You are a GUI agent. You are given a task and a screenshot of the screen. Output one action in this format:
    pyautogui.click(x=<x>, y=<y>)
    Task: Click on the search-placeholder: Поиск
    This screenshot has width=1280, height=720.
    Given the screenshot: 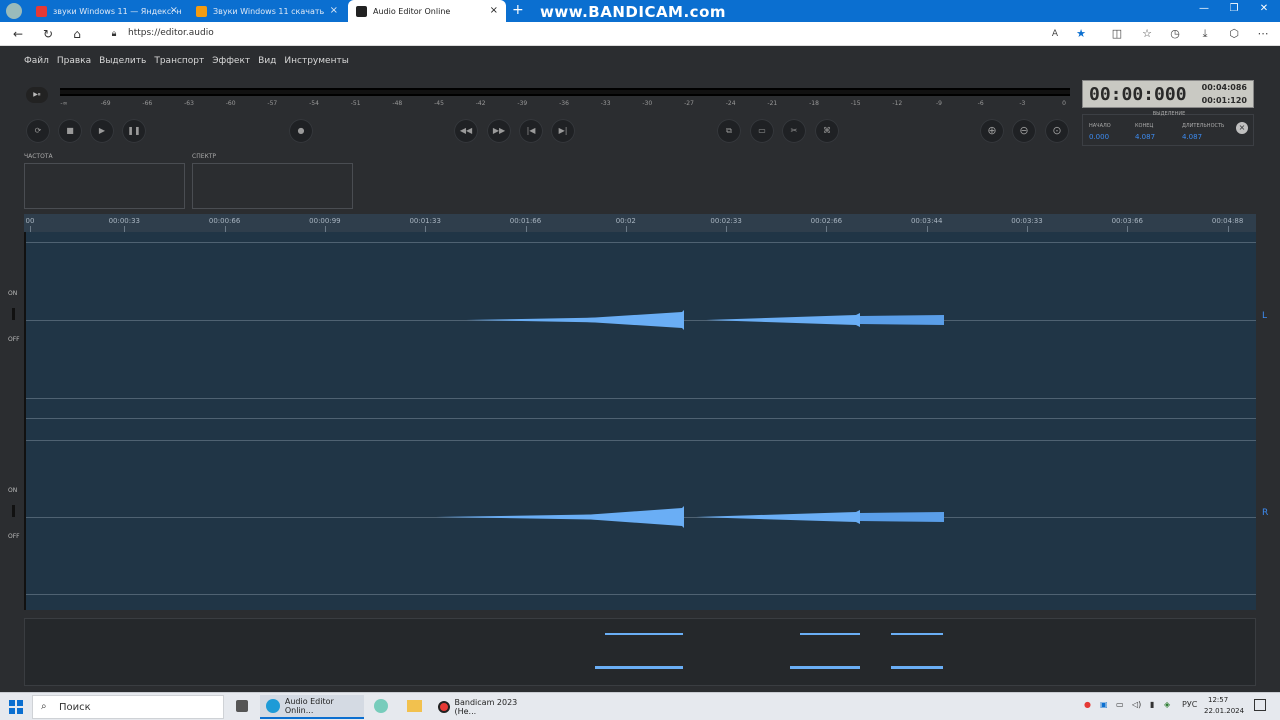 What is the action you would take?
    pyautogui.click(x=75, y=707)
    